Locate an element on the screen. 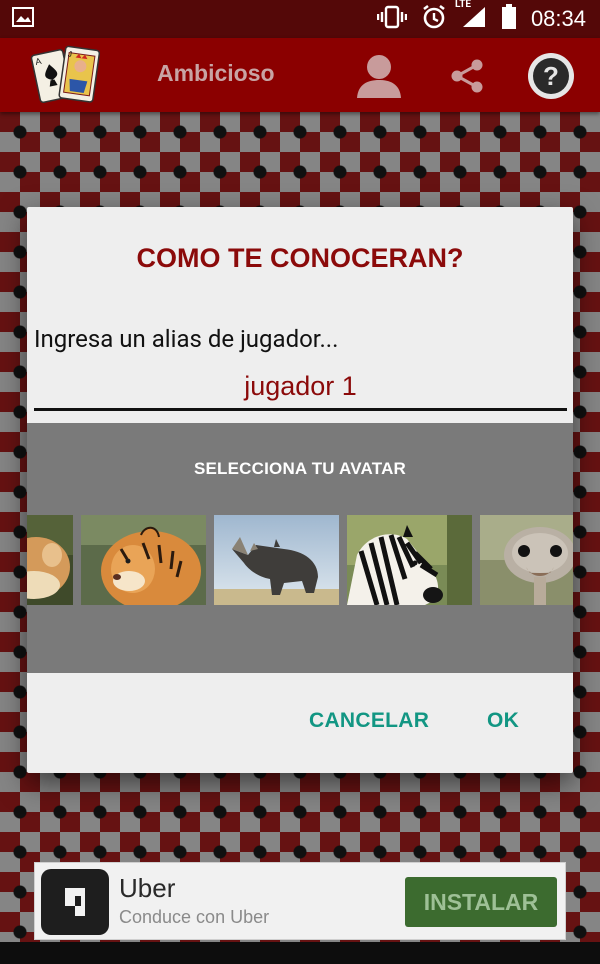 The image size is (600, 964). profile-icon is located at coordinates (379, 76).